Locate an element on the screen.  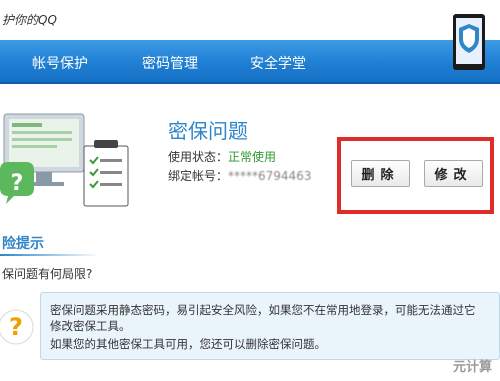
tab-account-protection: 帐号保护 is located at coordinates (60, 63).